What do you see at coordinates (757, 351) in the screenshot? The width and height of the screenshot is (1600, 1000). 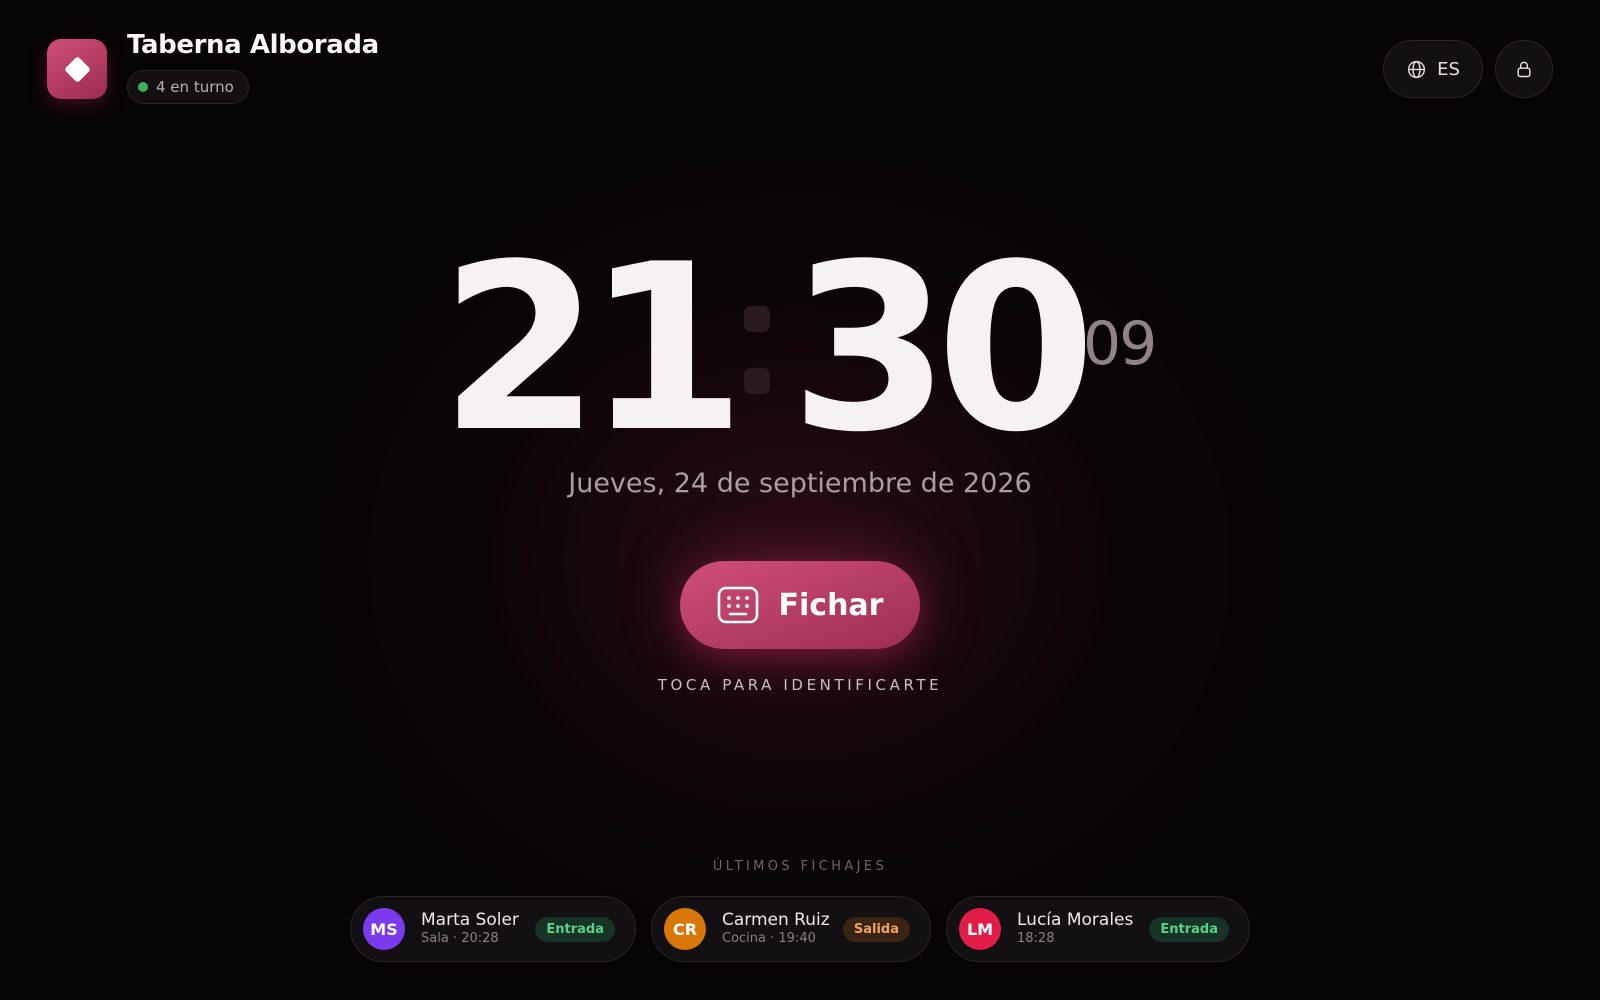 I see `clock-colon` at bounding box center [757, 351].